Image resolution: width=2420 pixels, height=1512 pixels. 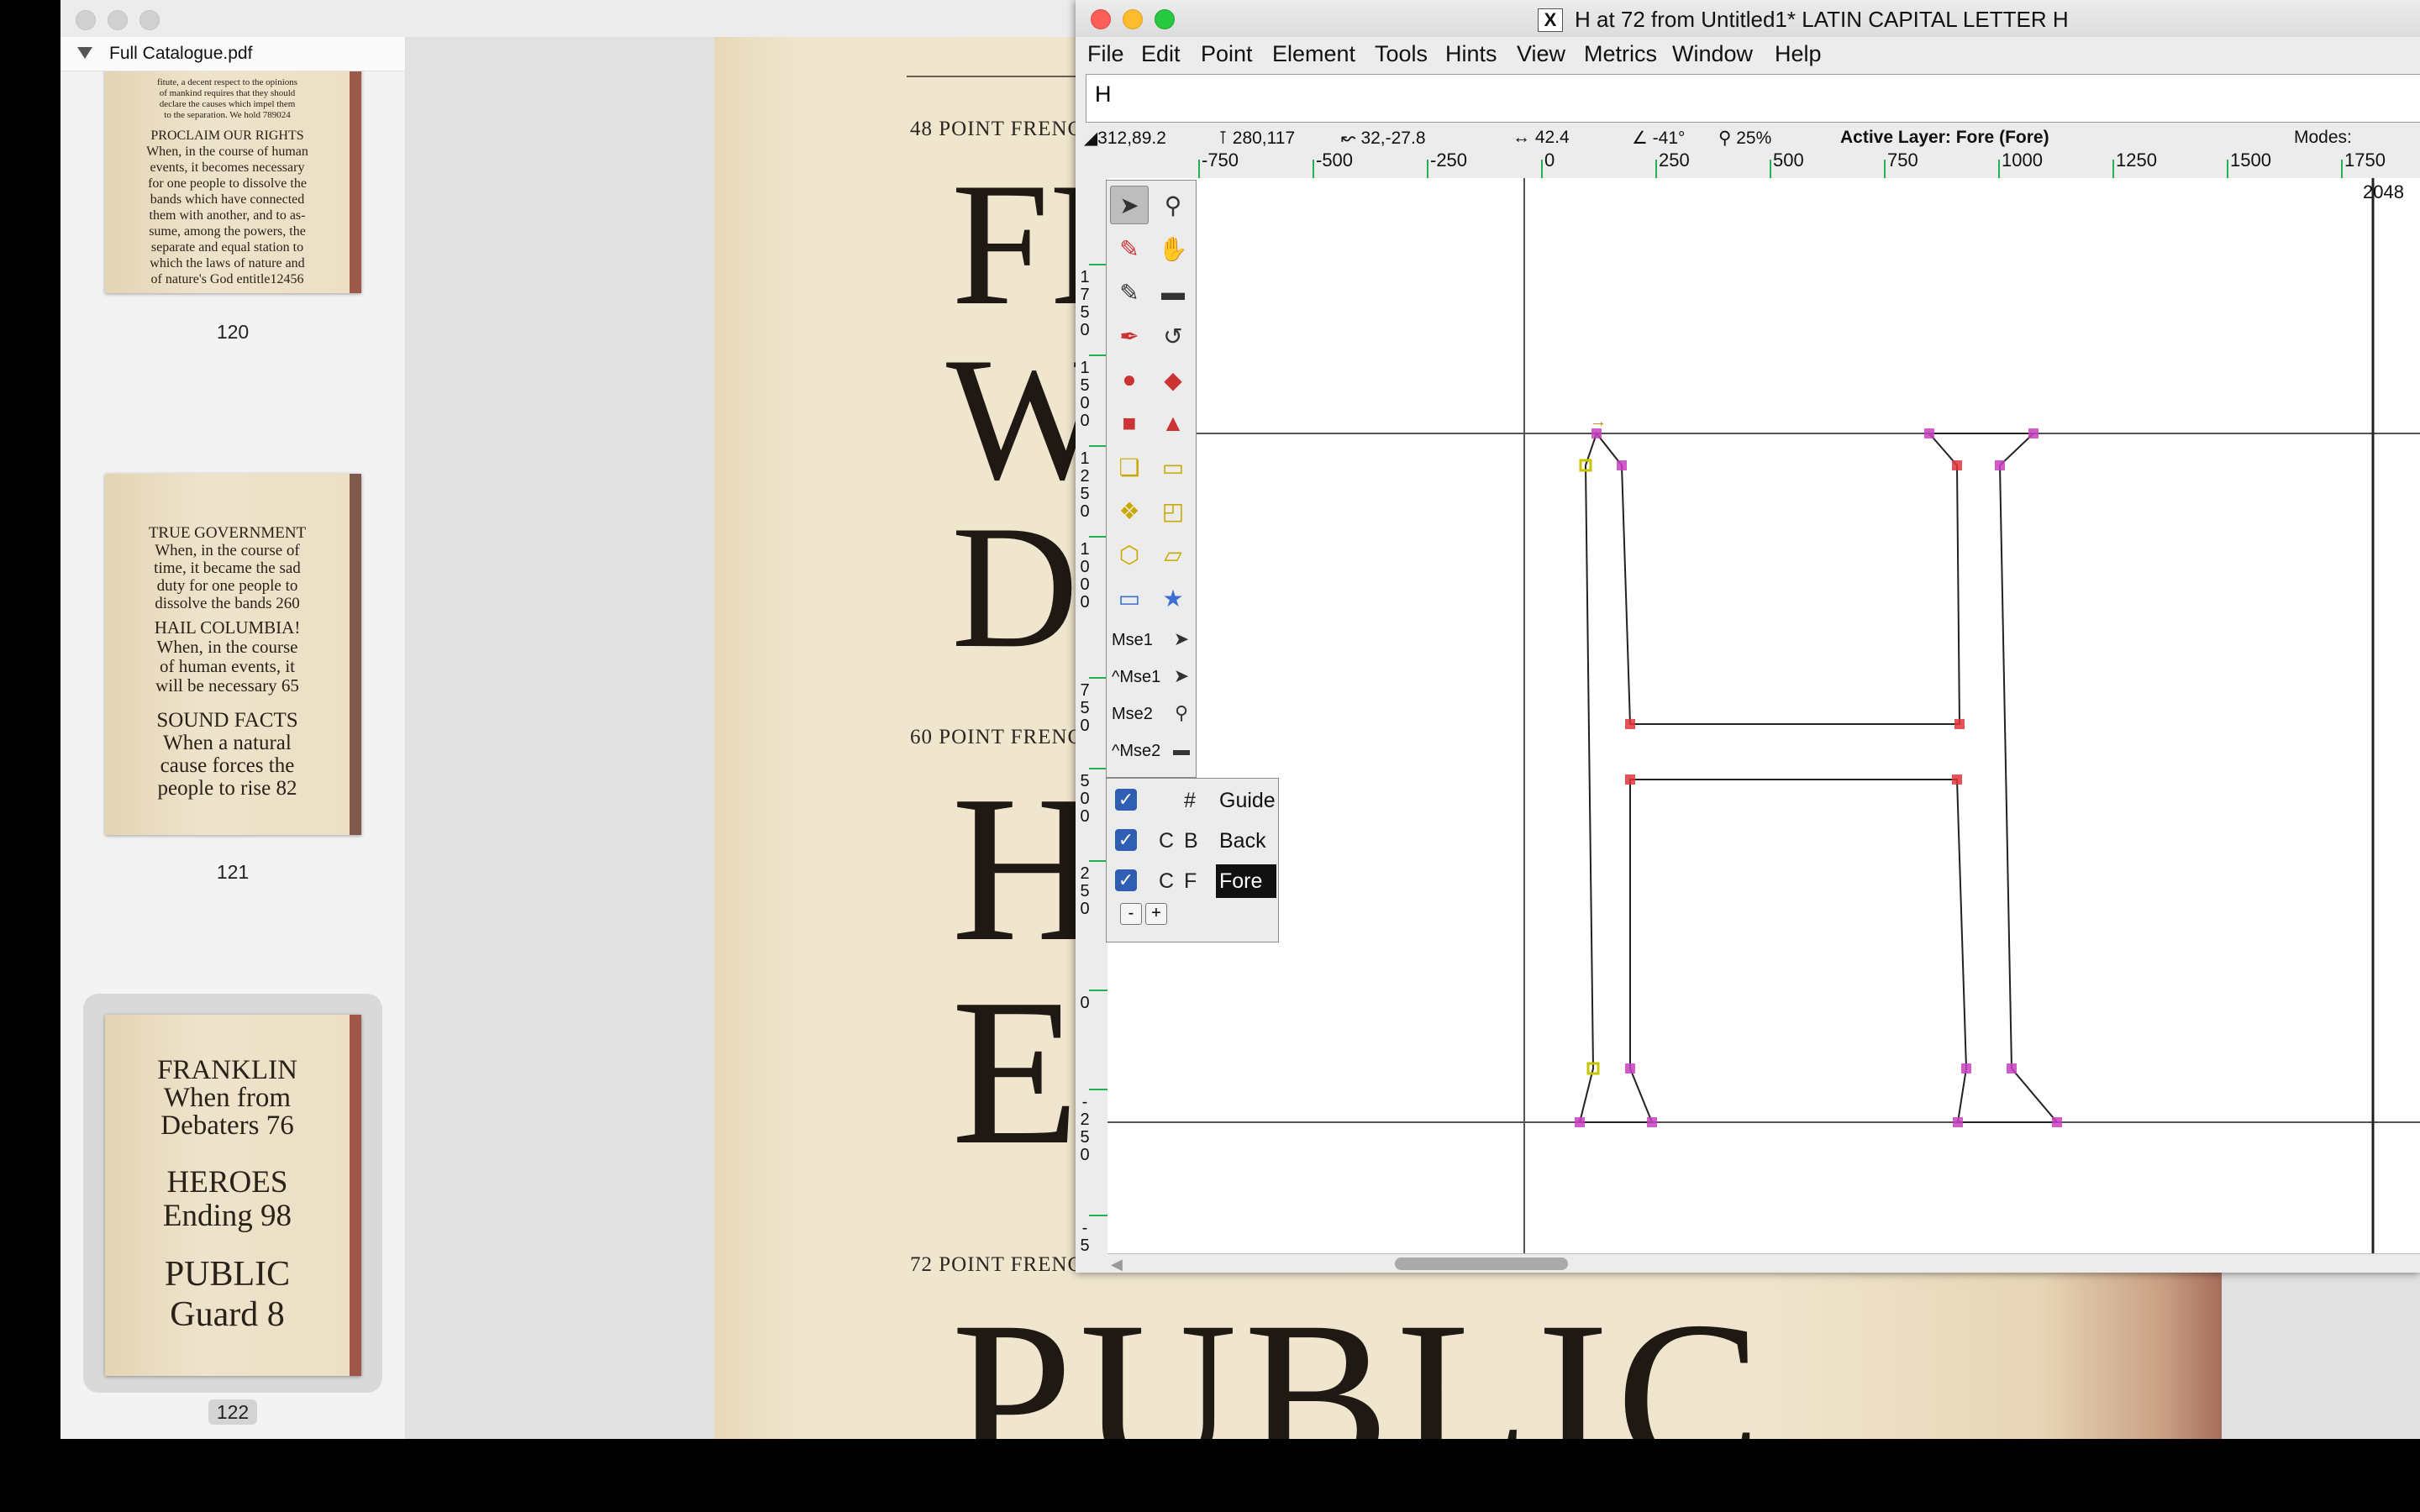 I want to click on layer-name: Fore, so click(x=1246, y=881).